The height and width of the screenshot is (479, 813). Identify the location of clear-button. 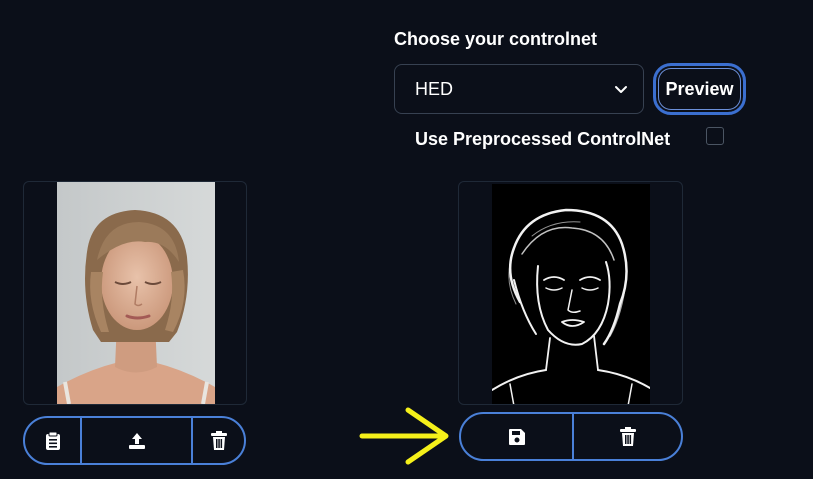
(217, 440).